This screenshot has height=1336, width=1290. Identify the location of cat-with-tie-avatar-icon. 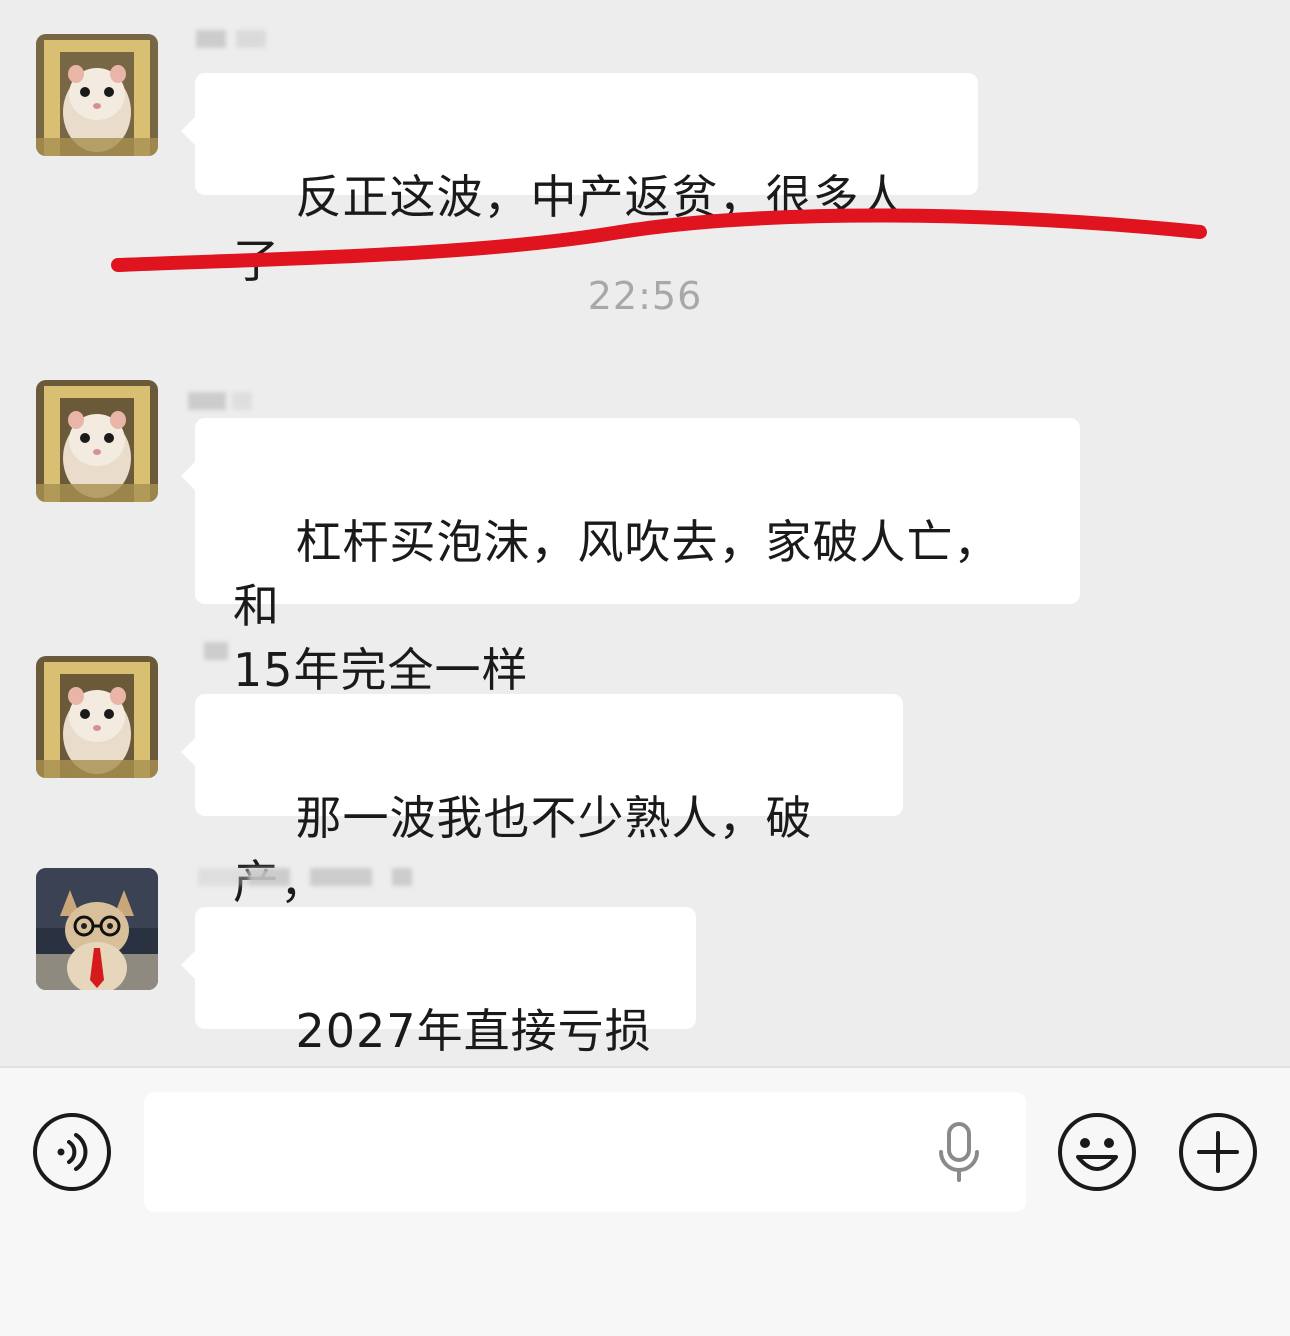
(97, 929).